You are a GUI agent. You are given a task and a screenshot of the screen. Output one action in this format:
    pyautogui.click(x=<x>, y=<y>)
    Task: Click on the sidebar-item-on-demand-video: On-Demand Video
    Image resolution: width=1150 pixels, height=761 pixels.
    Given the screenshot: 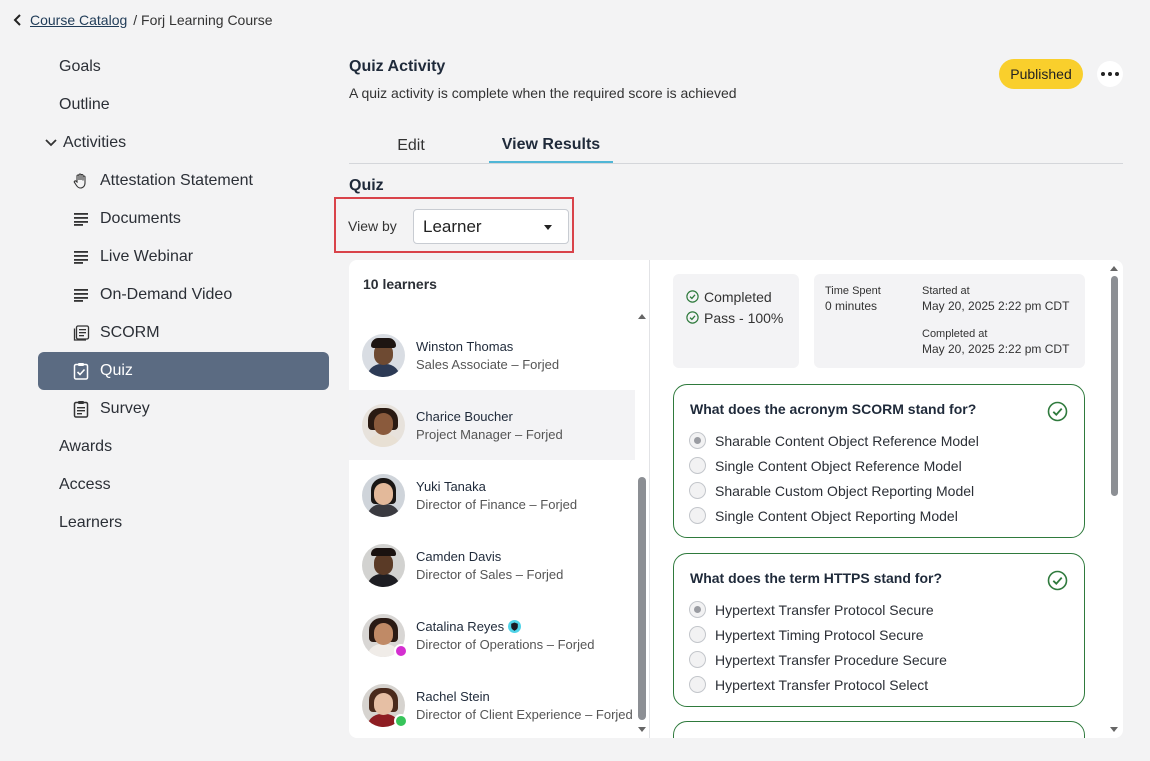 What is the action you would take?
    pyautogui.click(x=183, y=295)
    